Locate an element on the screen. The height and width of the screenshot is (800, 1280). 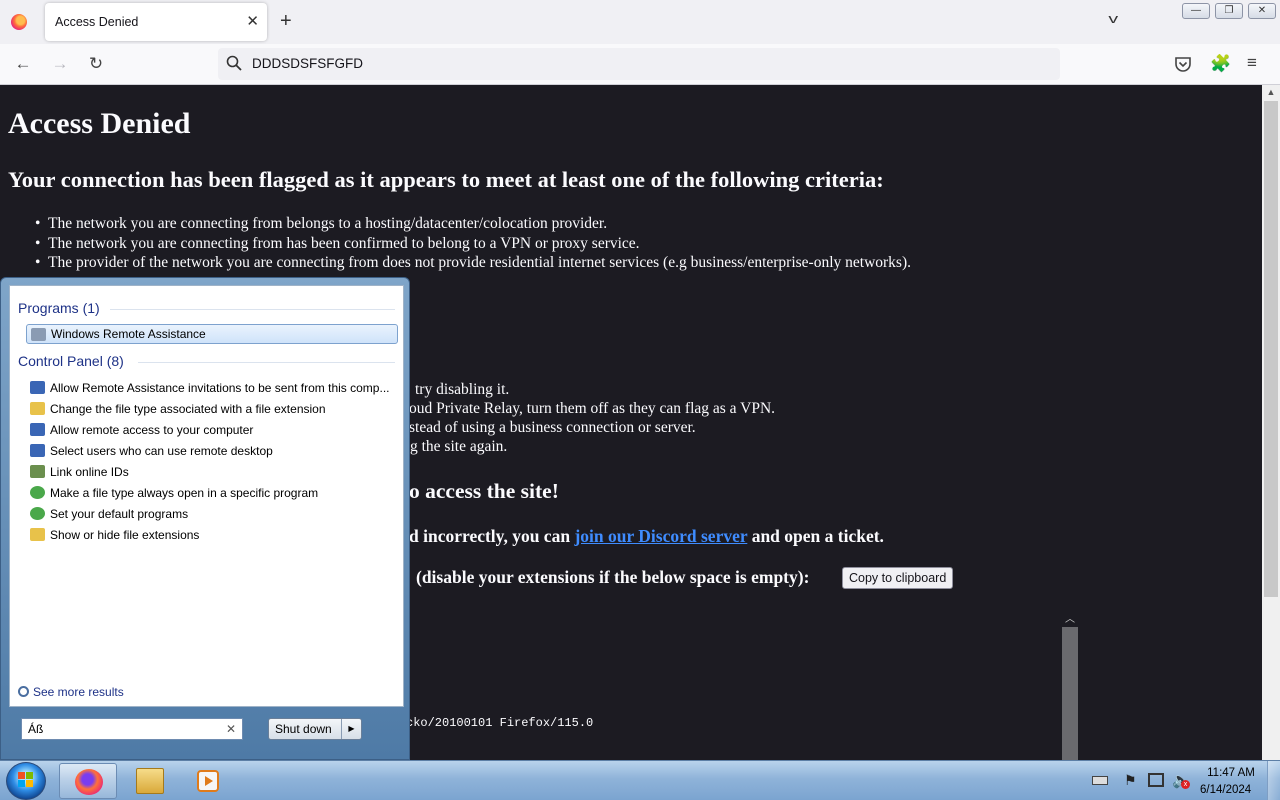
list-all-tabs-chevron-icon: v is located at coordinates (1113, 18).